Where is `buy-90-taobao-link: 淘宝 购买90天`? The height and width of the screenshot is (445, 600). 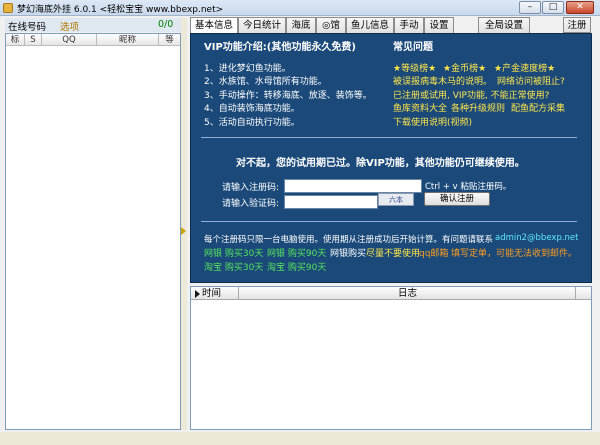
buy-90-taobao-link: 淘宝 购买90天 is located at coordinates (296, 266).